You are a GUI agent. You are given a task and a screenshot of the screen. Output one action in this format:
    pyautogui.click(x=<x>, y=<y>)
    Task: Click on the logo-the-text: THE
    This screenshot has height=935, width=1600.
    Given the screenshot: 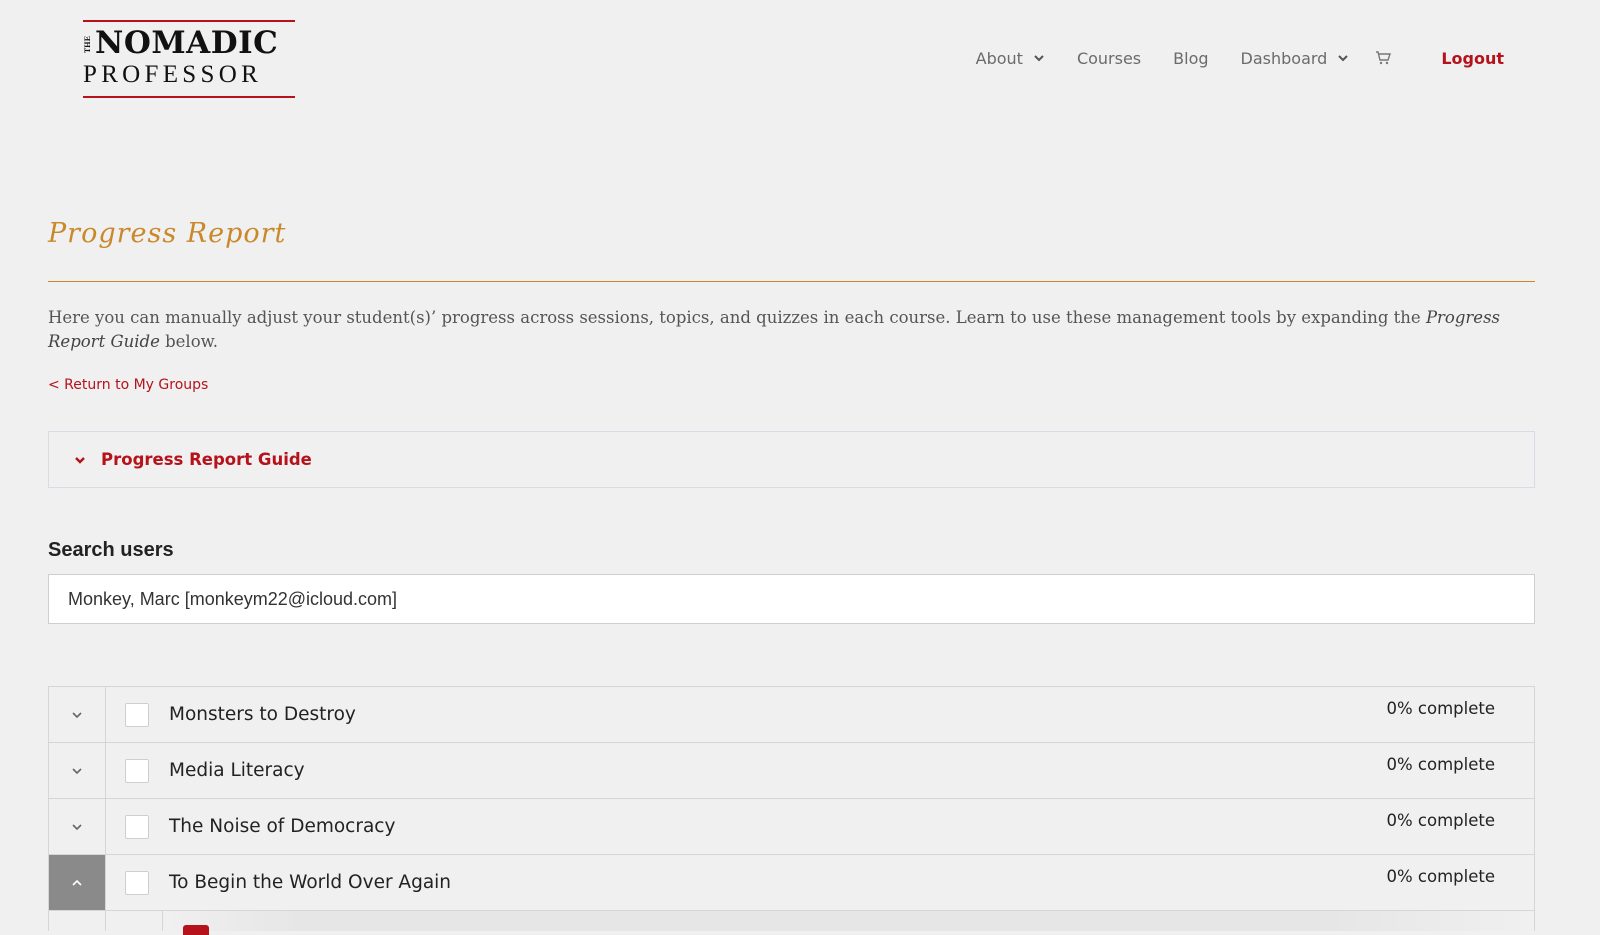 What is the action you would take?
    pyautogui.click(x=87, y=45)
    